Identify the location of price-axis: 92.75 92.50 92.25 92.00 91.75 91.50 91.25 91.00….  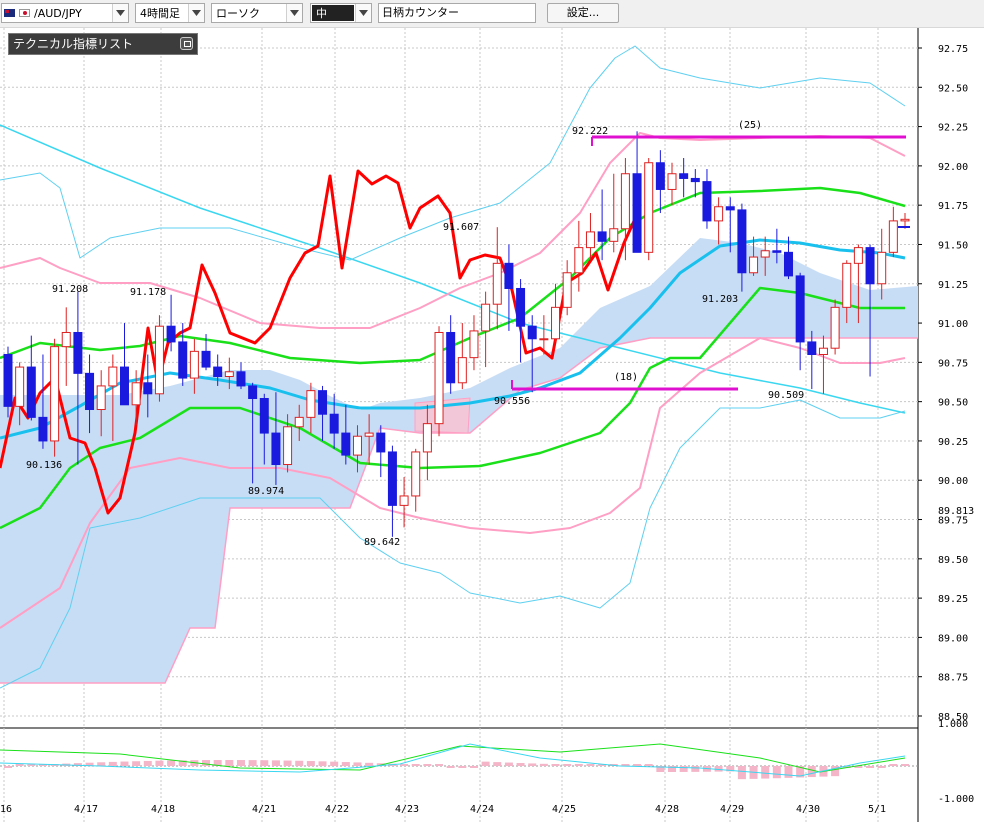
(946, 383).